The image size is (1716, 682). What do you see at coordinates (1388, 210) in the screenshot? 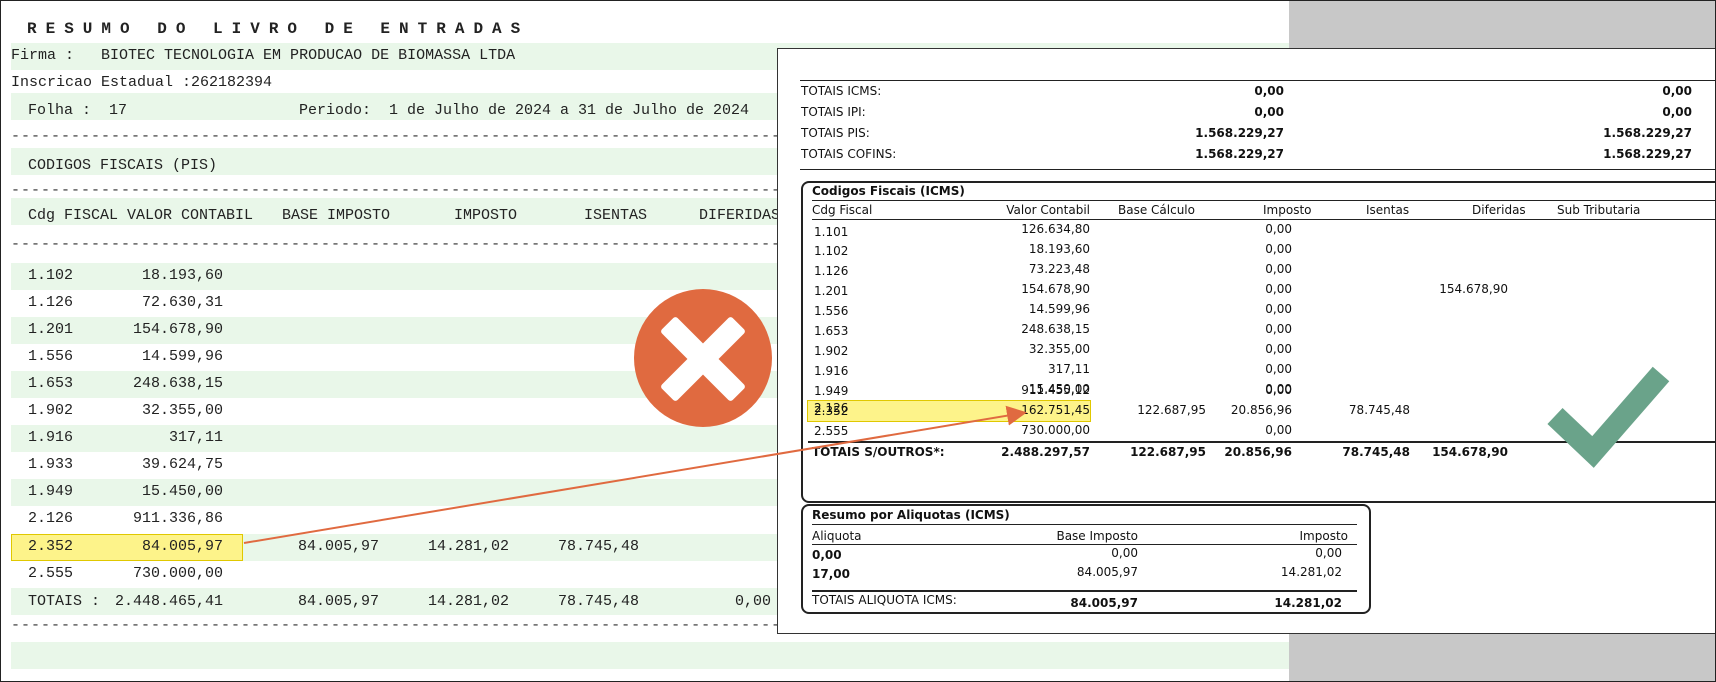
I see `col-isentas: Isentas` at bounding box center [1388, 210].